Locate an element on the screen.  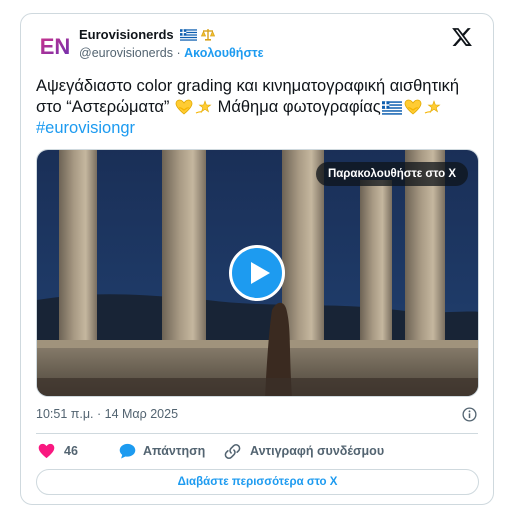
reply-button: Απάντηση is located at coordinates (169, 451).